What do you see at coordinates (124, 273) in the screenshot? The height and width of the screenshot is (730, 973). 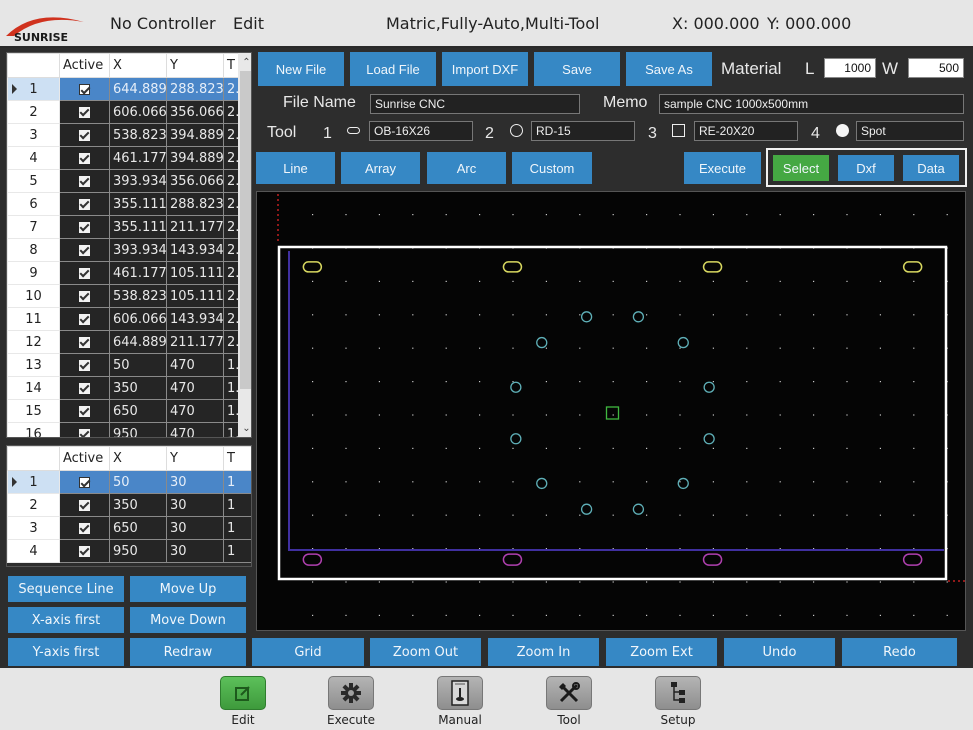 I see `table-row: 9 461.177 105.111 2.` at bounding box center [124, 273].